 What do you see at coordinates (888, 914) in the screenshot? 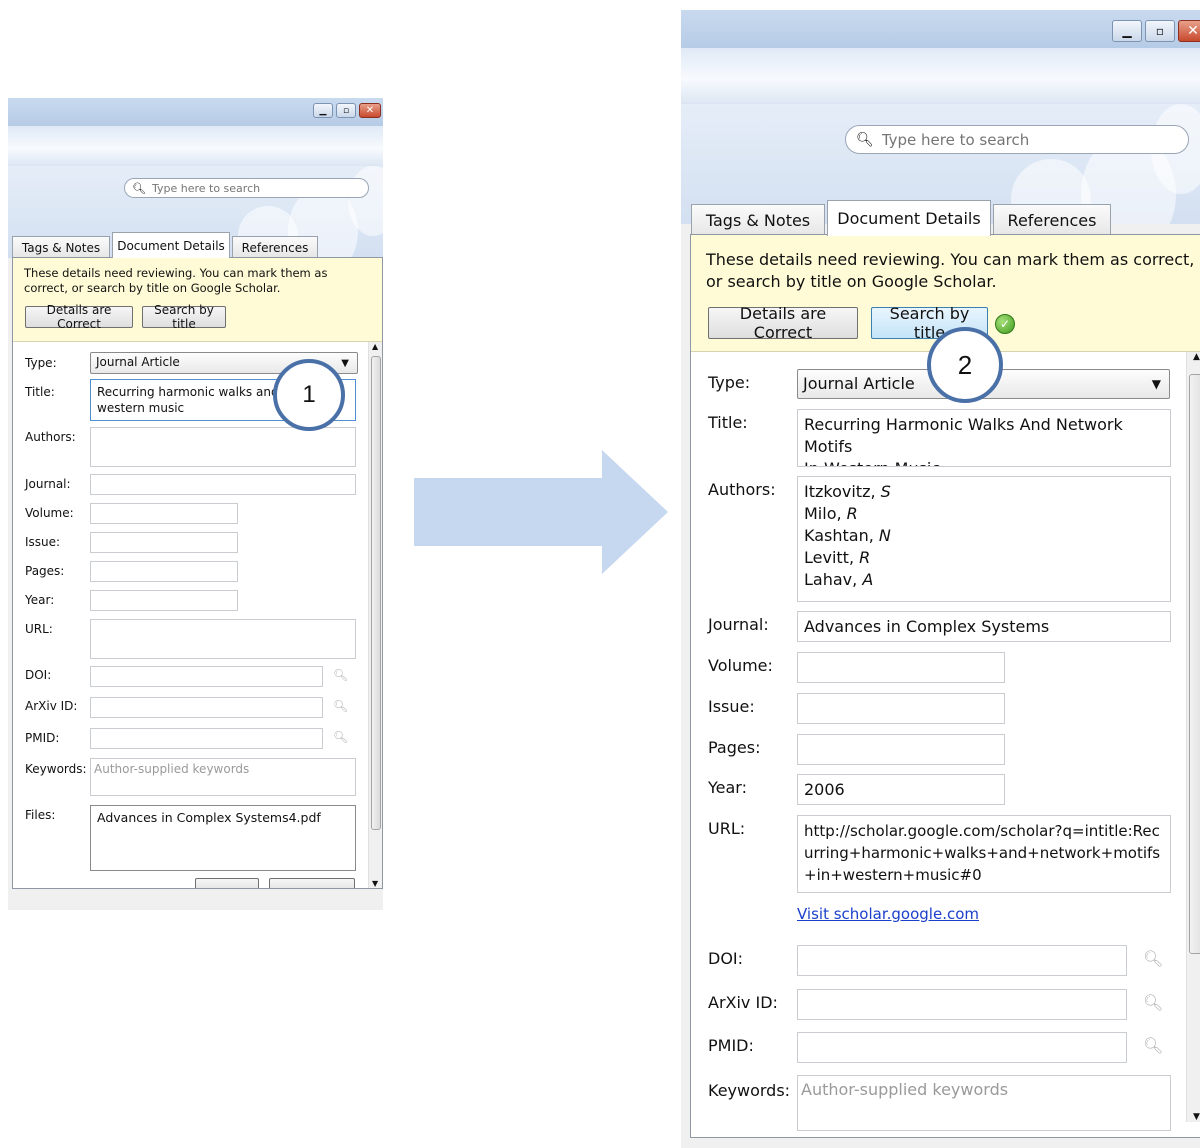
I see `visit-scholar-link: Visit scholar.google.com` at bounding box center [888, 914].